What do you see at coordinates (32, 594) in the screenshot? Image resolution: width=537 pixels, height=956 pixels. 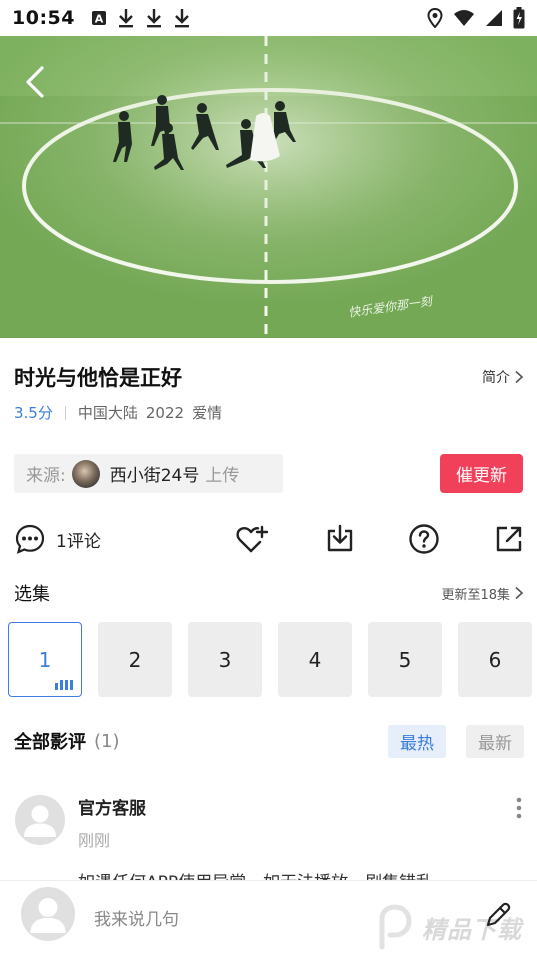 I see `episodes-title: 选集` at bounding box center [32, 594].